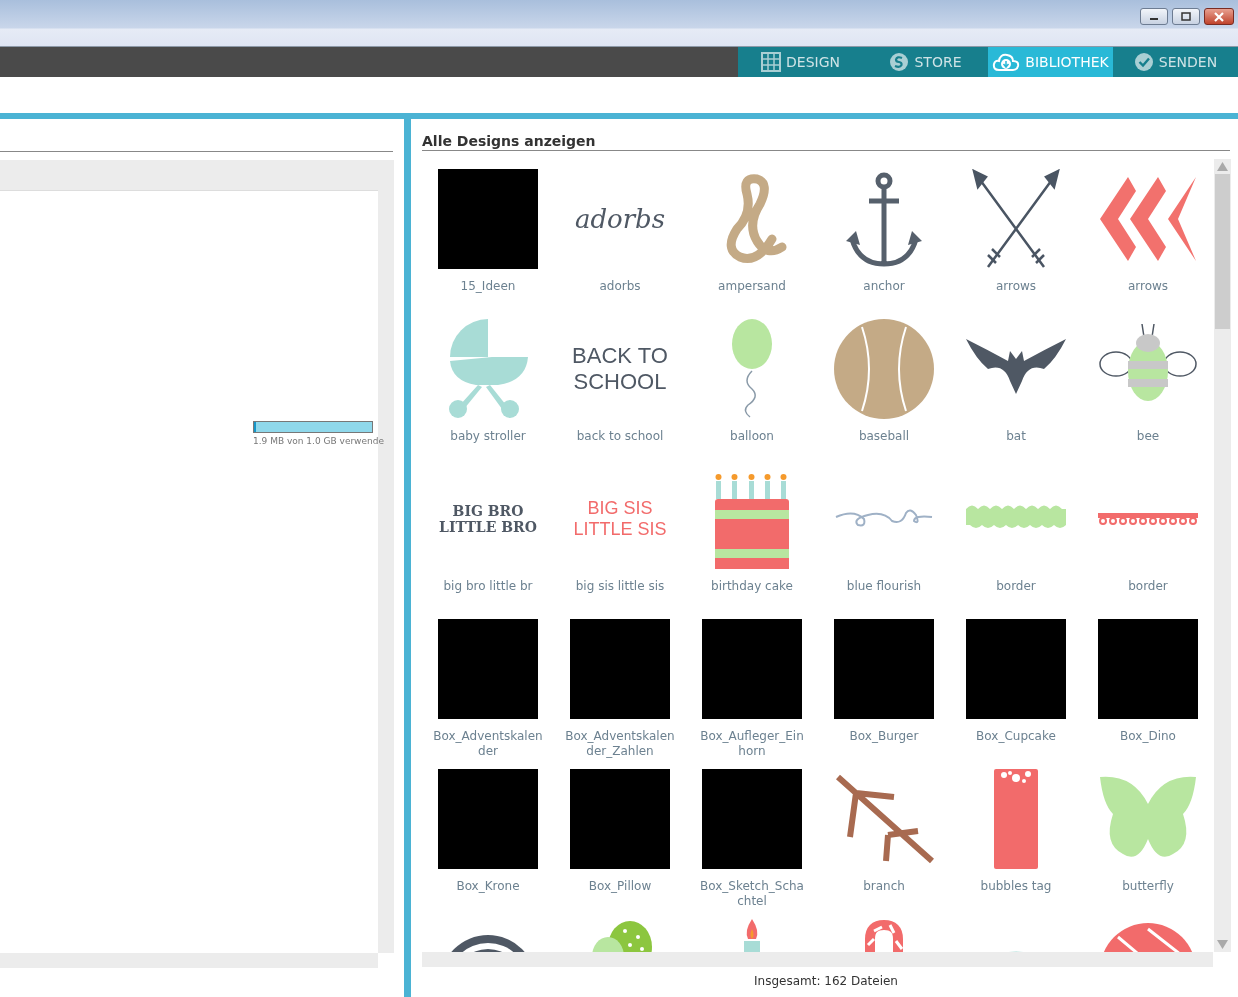 This screenshot has height=997, width=1238. What do you see at coordinates (771, 62) in the screenshot?
I see `grid-icon` at bounding box center [771, 62].